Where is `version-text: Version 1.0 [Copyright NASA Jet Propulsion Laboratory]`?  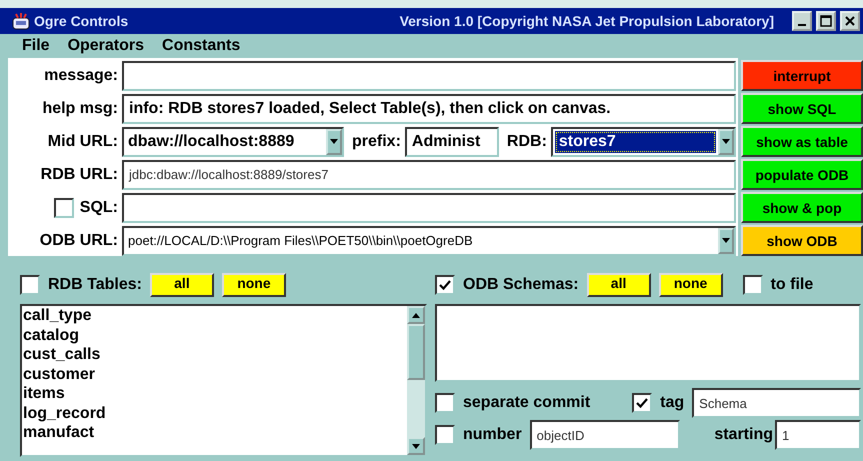
version-text: Version 1.0 [Copyright NASA Jet Propulsion Laboratory] is located at coordinates (587, 21).